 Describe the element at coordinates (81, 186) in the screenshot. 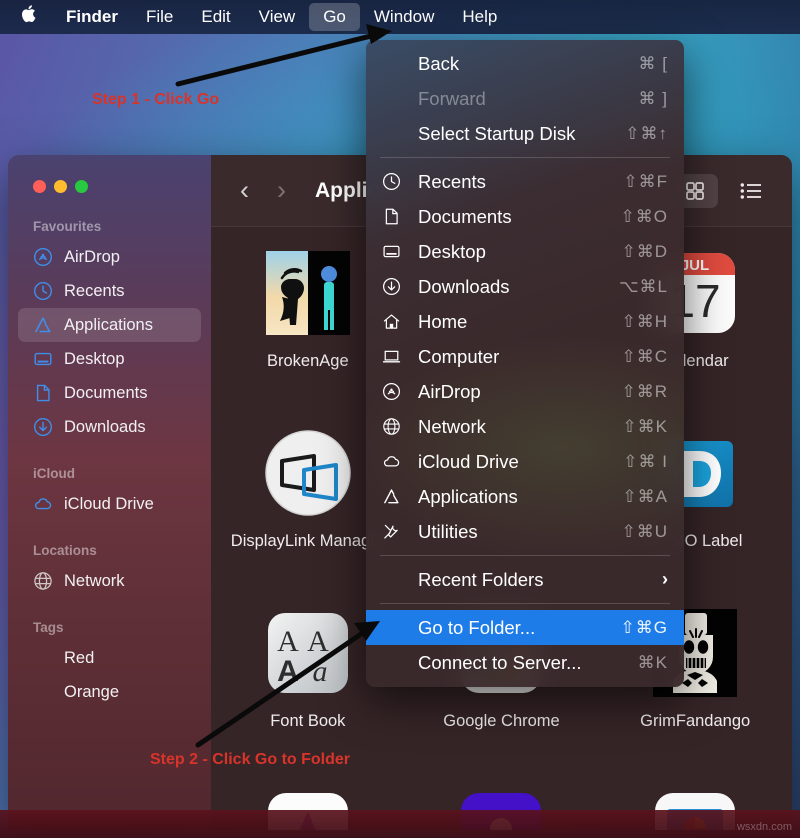

I see `zoom-button` at that location.